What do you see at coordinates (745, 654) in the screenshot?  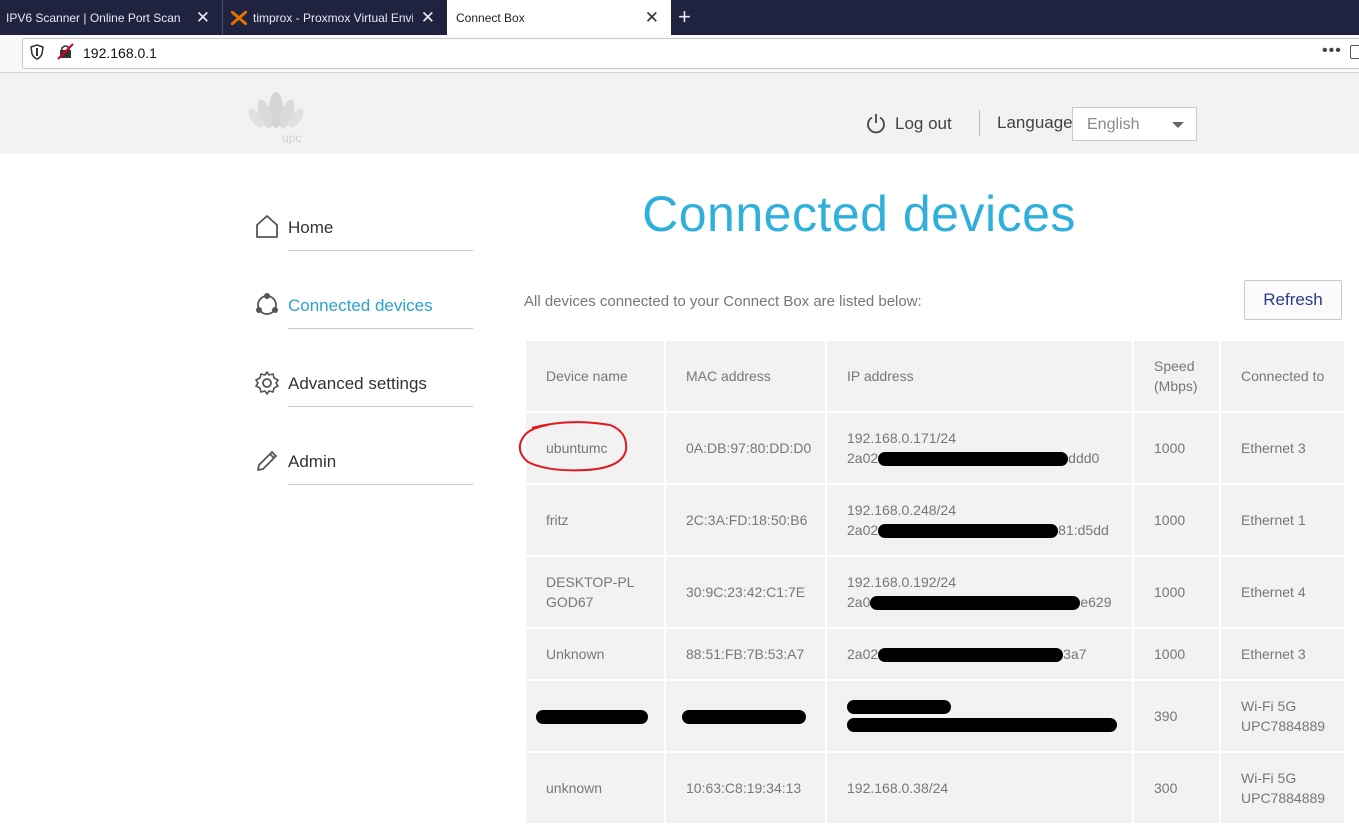 I see `mac-cell: 88:51:FB:7B:53:A7` at bounding box center [745, 654].